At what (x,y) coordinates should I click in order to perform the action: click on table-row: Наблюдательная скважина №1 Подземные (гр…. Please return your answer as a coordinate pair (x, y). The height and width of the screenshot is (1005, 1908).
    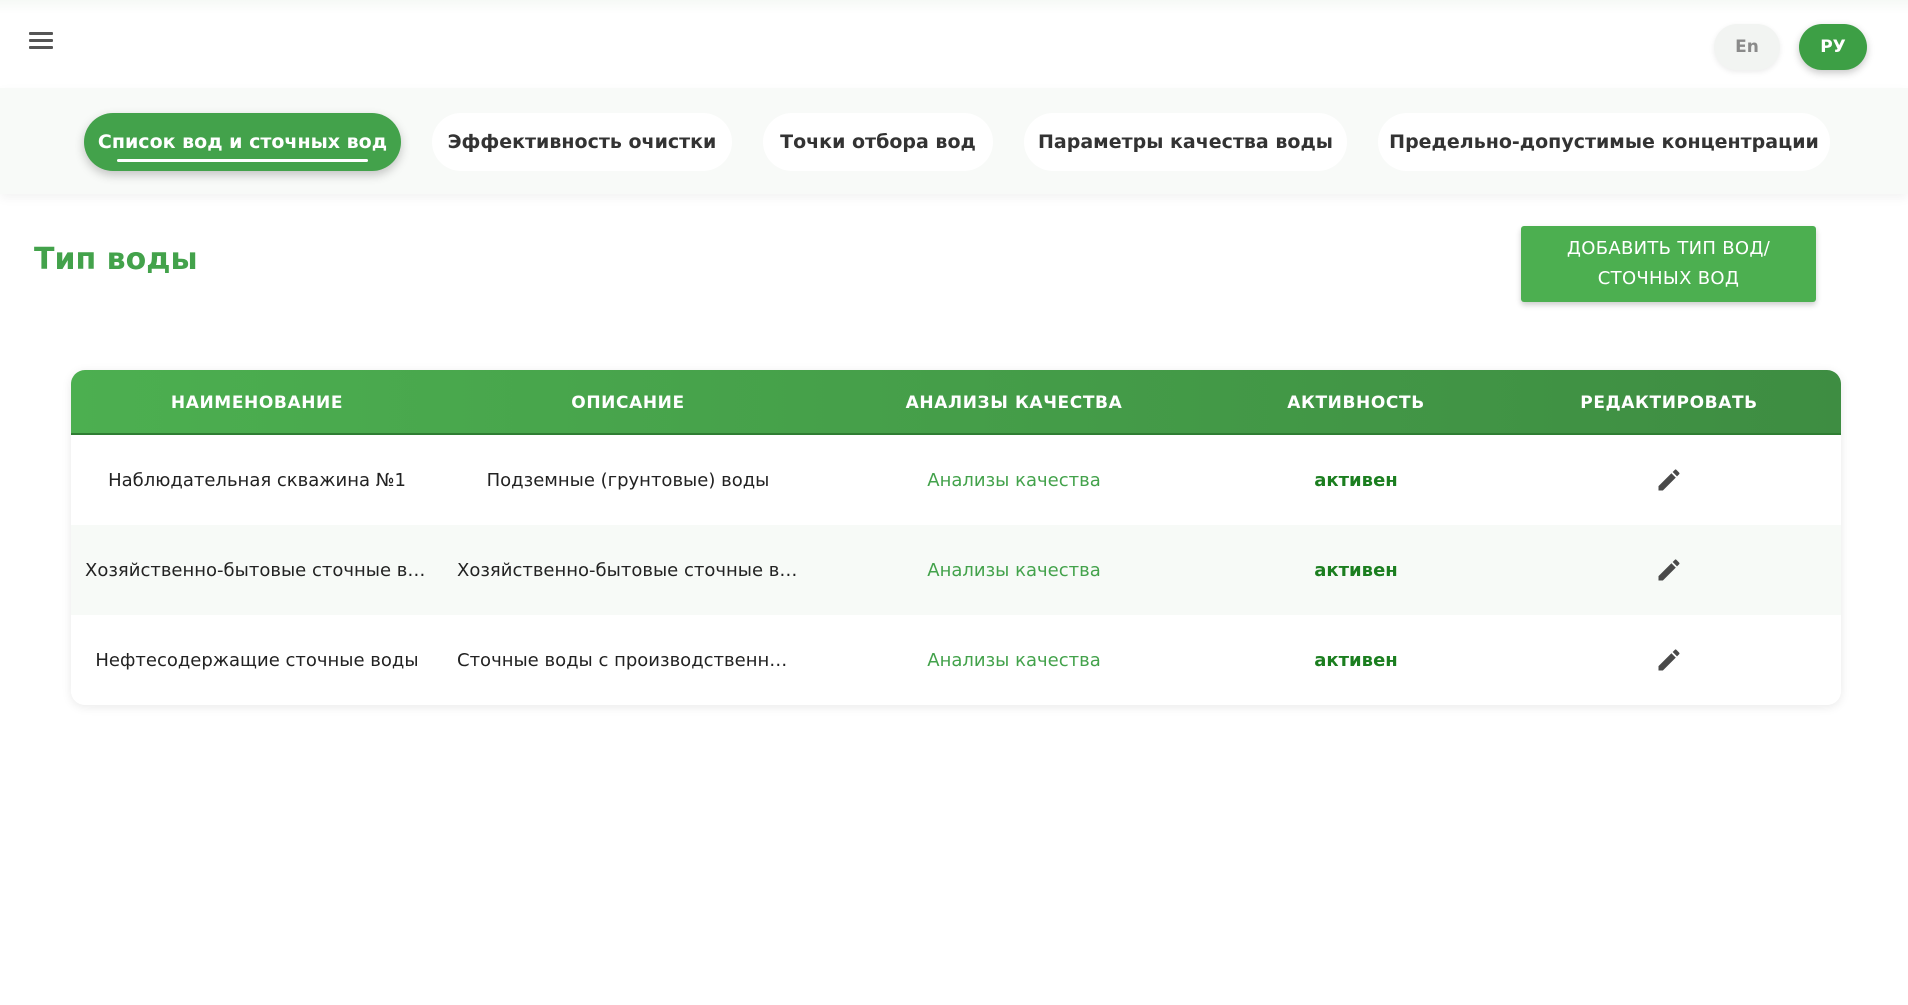
    Looking at the image, I should click on (956, 480).